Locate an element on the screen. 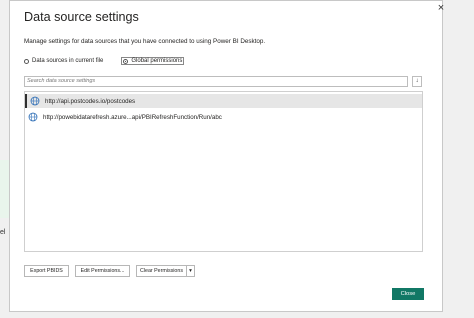  current-file-option: Data sources in current file is located at coordinates (63, 61).